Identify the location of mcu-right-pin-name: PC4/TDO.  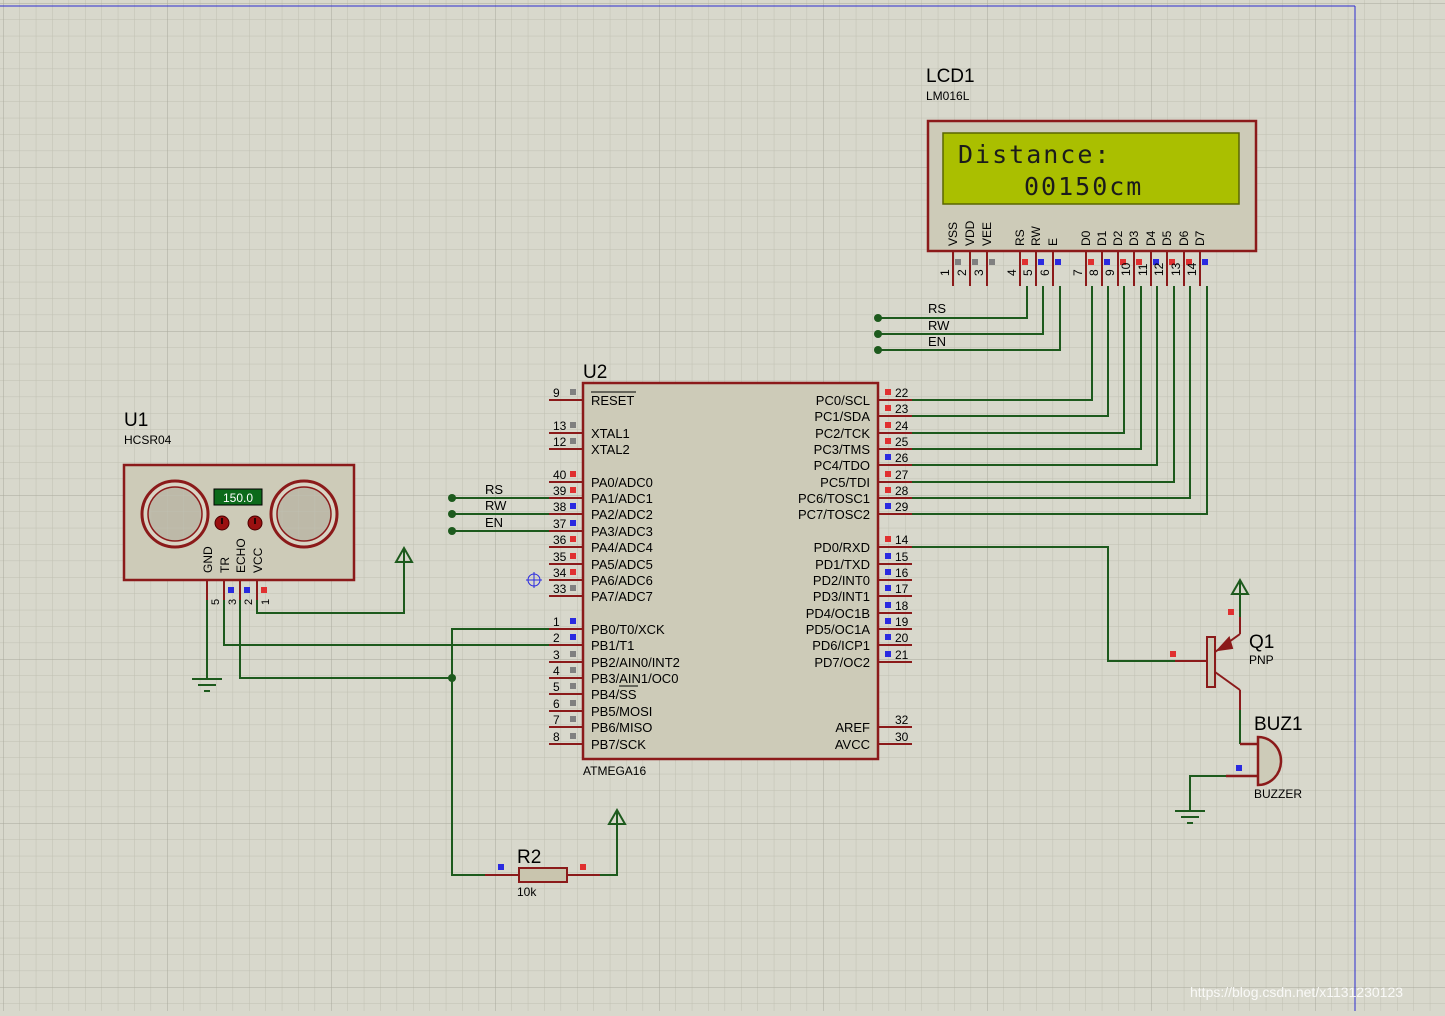
(842, 465).